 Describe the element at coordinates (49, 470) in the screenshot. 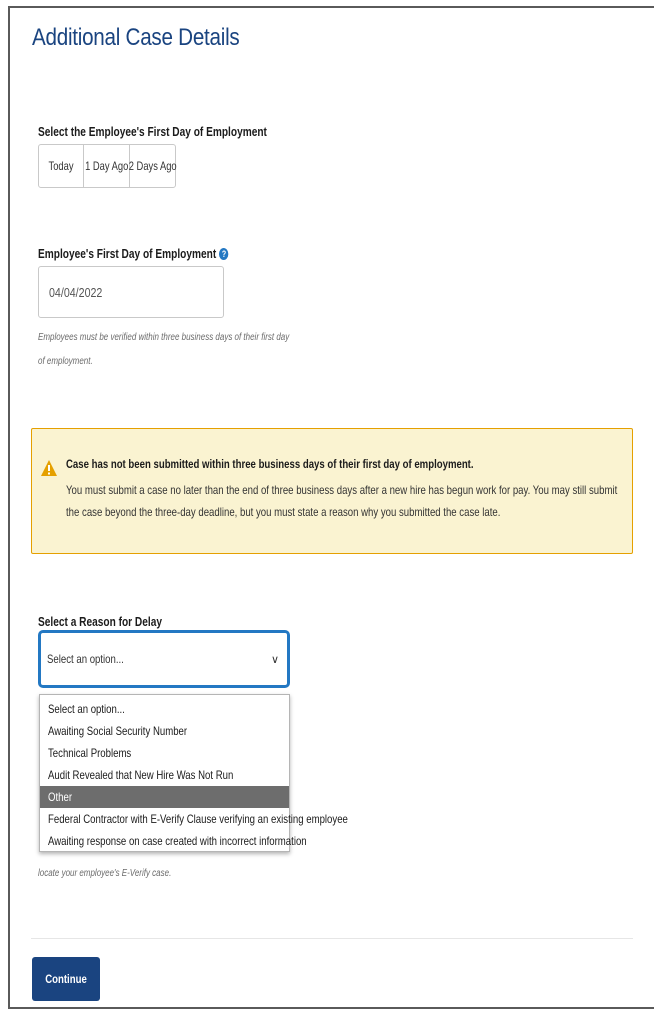

I see `warning-triangle-icon` at that location.